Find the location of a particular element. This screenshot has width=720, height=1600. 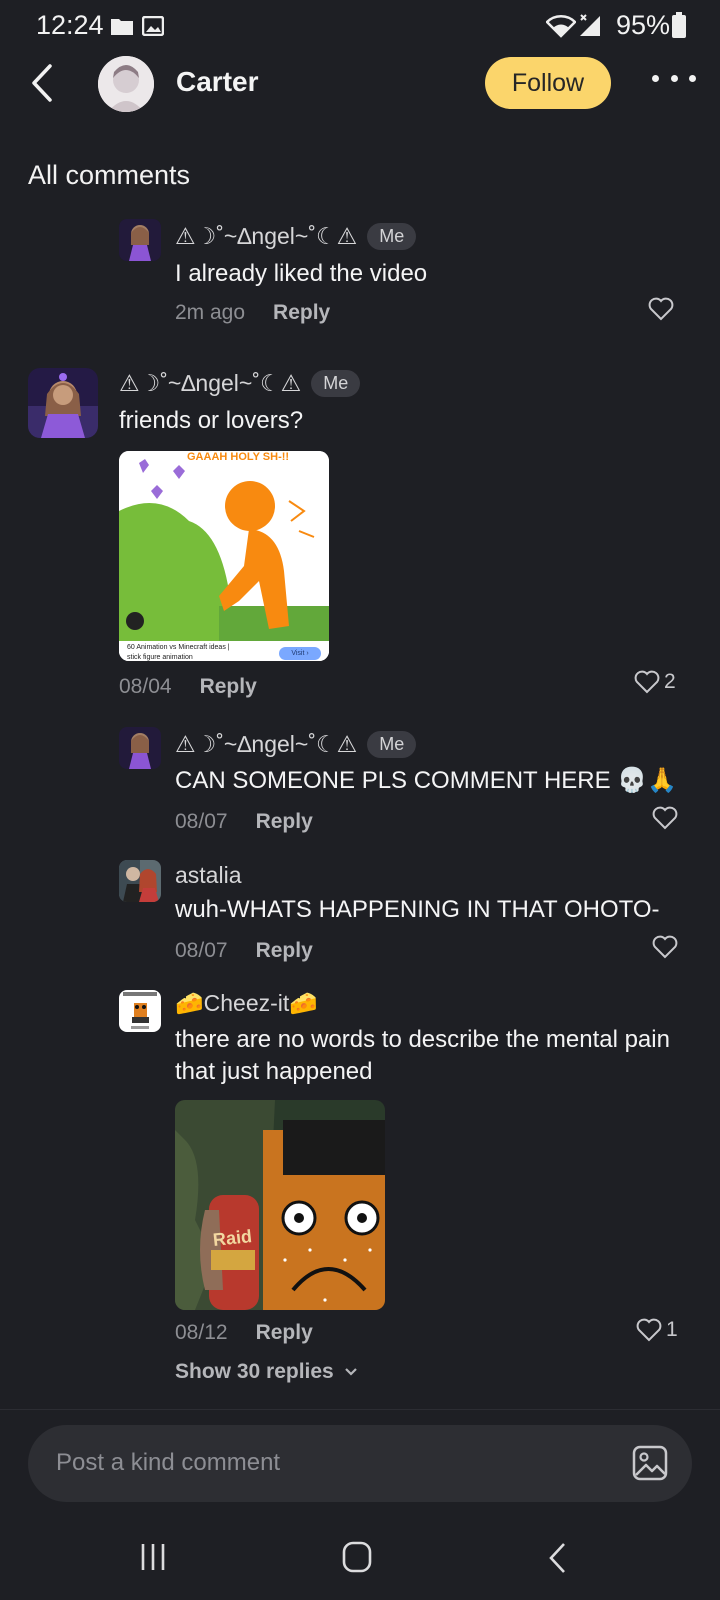

back-button is located at coordinates (42, 83).